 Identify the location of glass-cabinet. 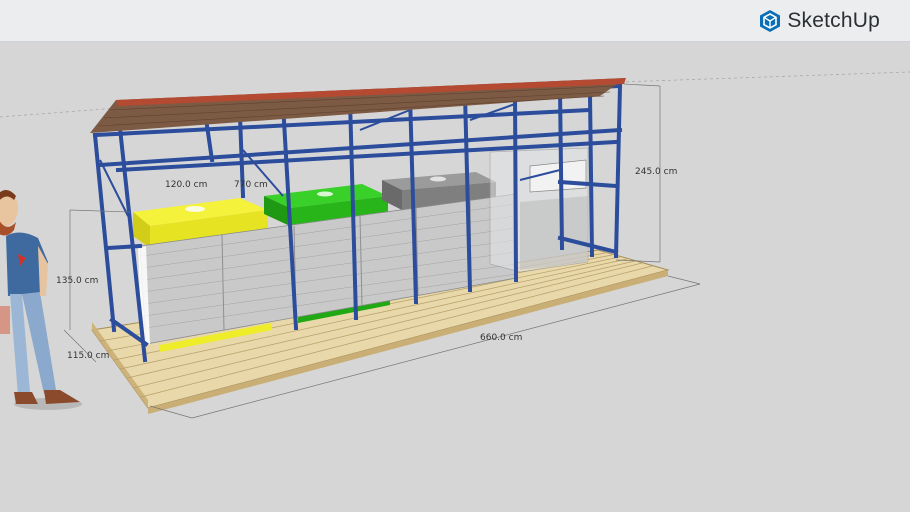
(539, 210).